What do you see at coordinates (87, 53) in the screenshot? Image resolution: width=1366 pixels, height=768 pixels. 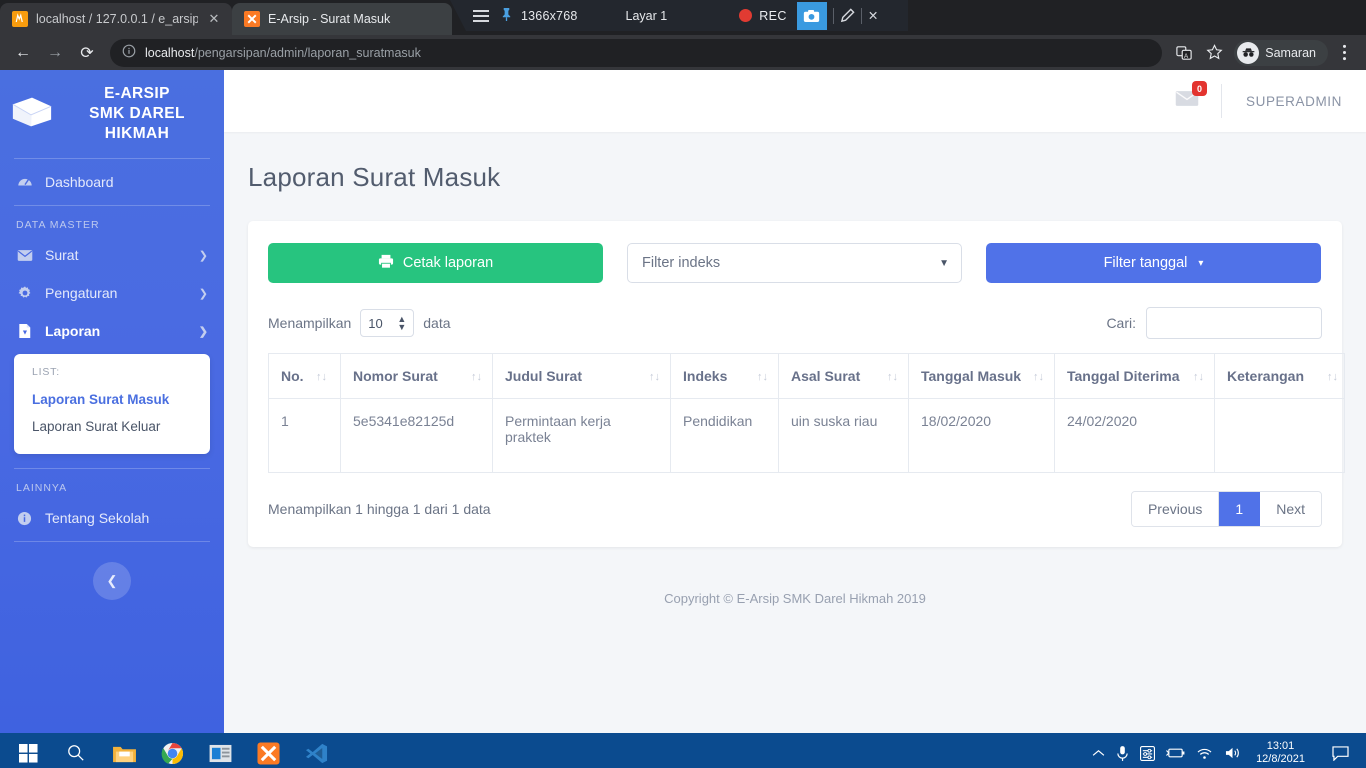 I see `reload-button: ⟳` at bounding box center [87, 53].